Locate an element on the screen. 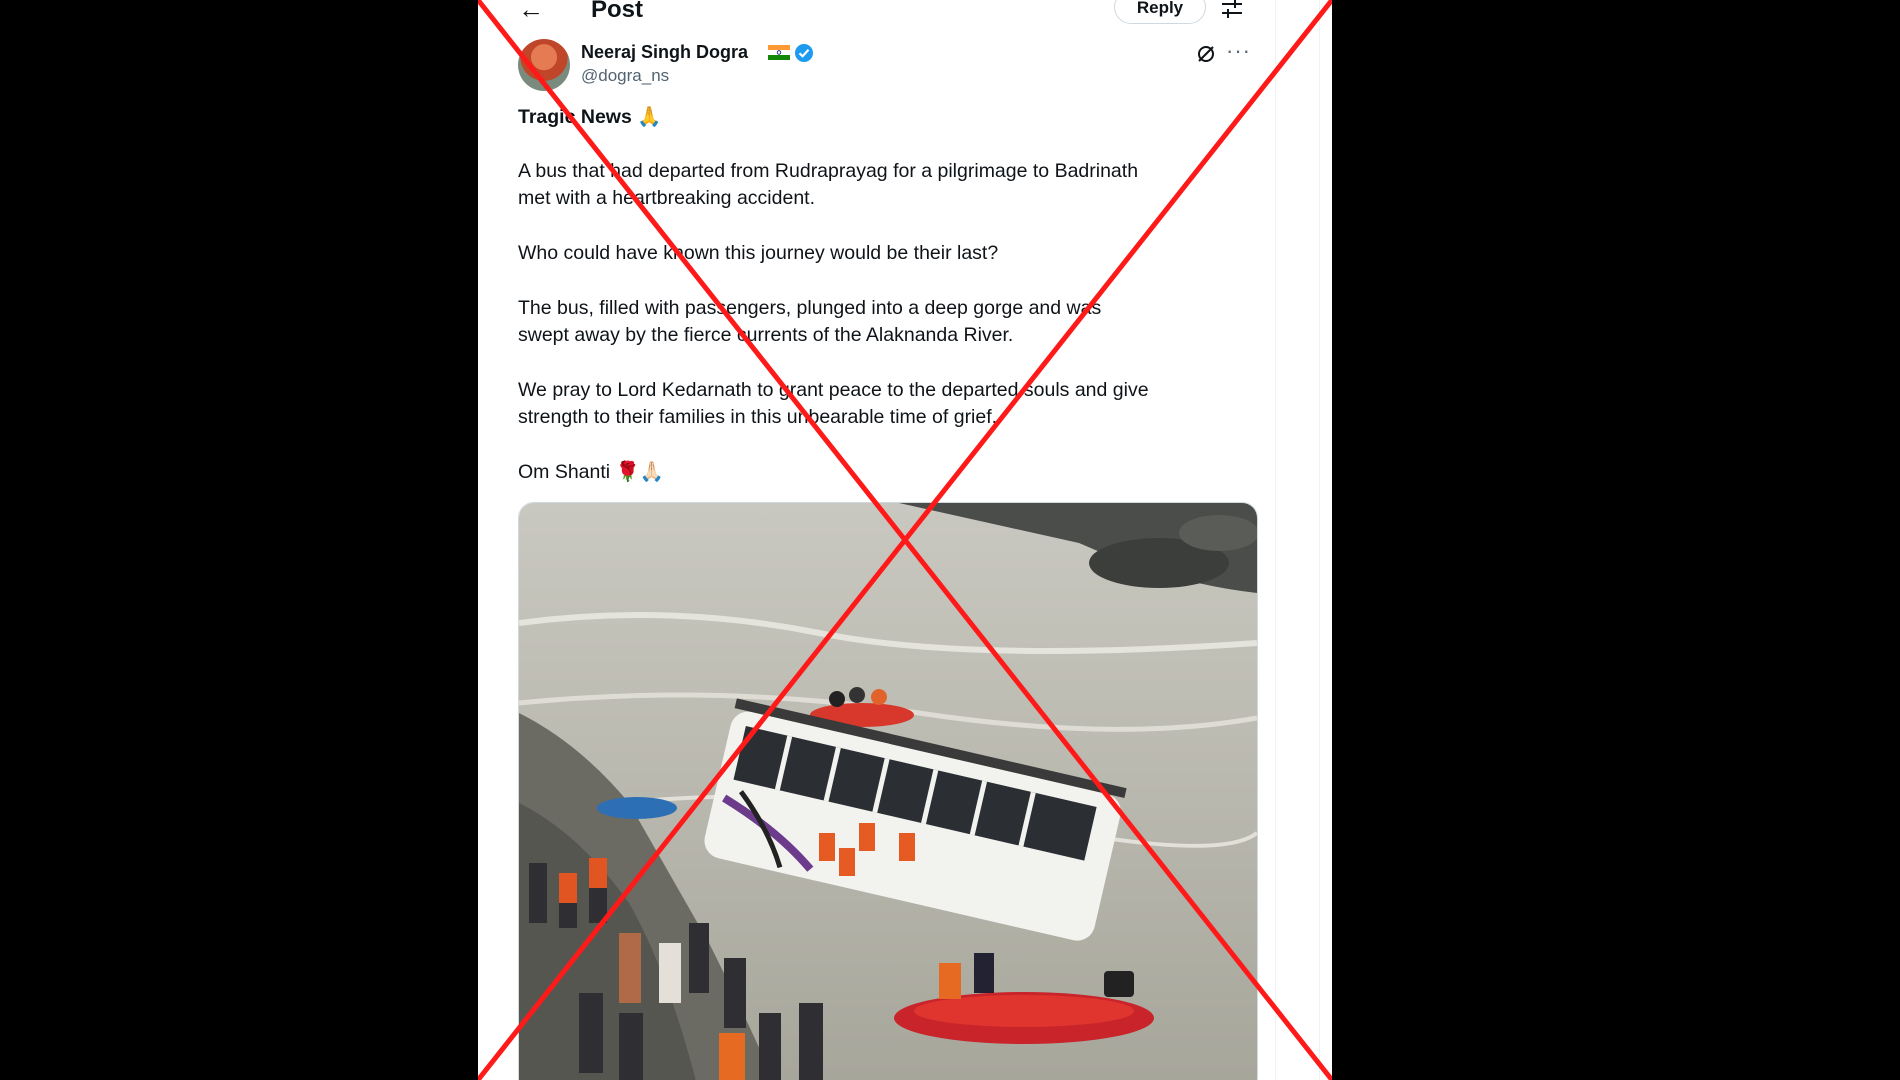 The image size is (1900, 1080). sidebar-edge is located at coordinates (1325, 540).